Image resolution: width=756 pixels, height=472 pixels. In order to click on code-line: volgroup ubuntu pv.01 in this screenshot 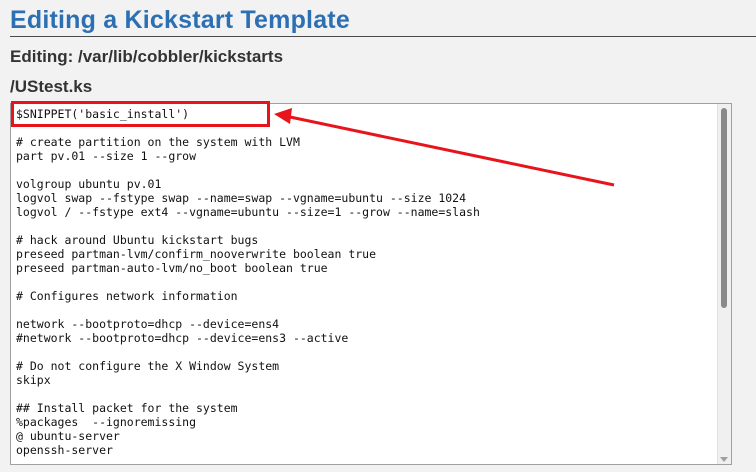, I will do `click(89, 184)`.